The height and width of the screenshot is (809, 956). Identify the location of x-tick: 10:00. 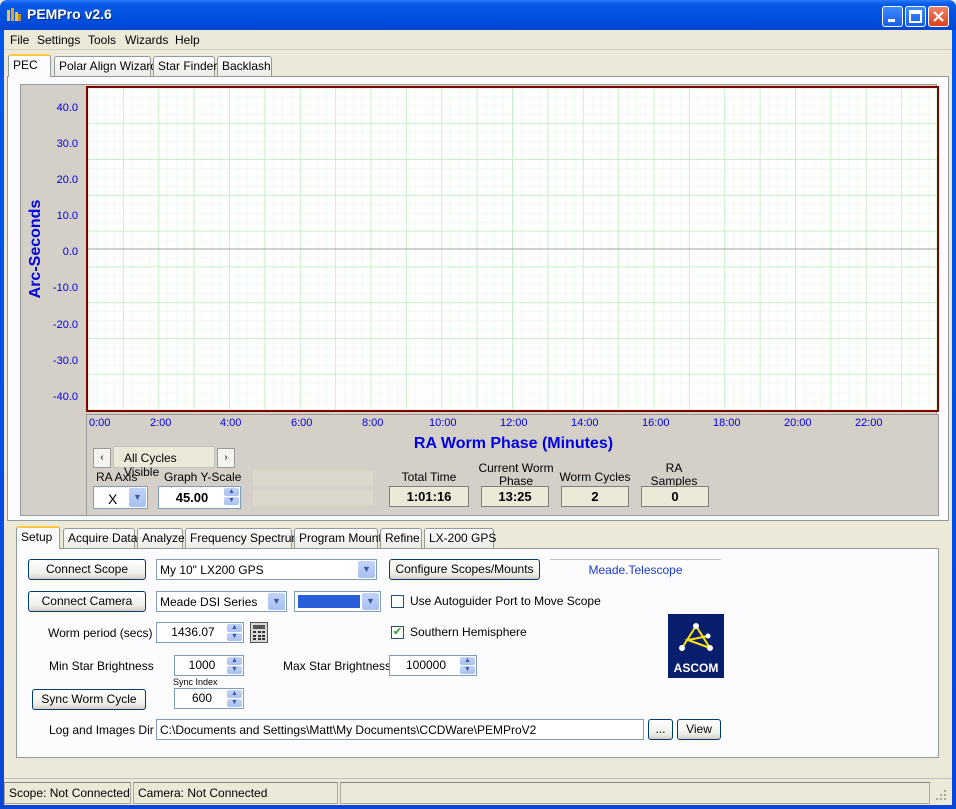
(443, 423).